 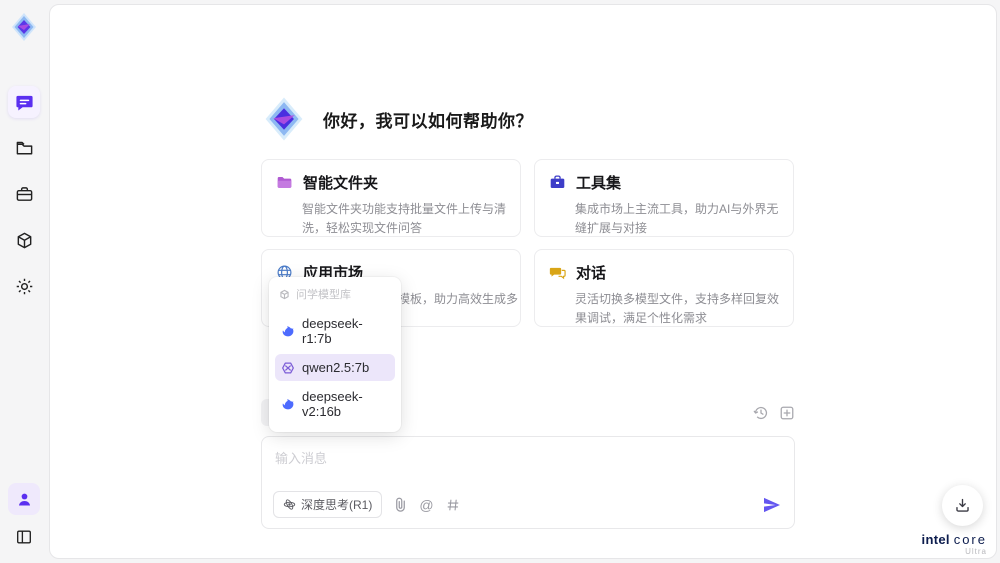 I want to click on chat-input-box: 输入消息 深度思考(R1) @, so click(x=528, y=482).